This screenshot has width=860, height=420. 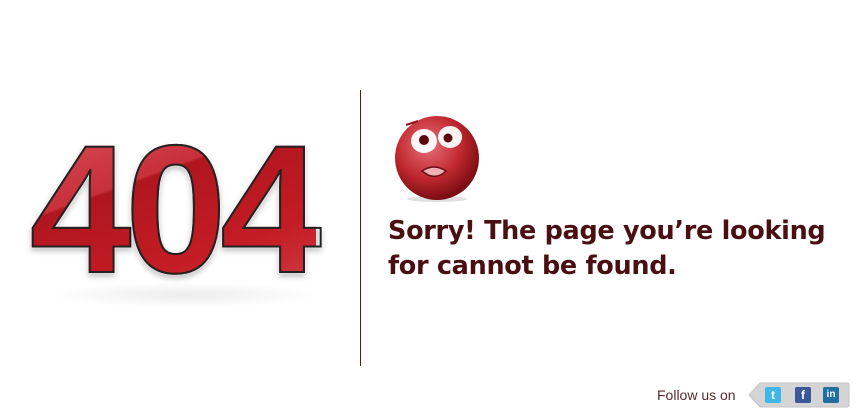 What do you see at coordinates (607, 231) in the screenshot?
I see `error-message-line1: Sorry! The page you’re looking` at bounding box center [607, 231].